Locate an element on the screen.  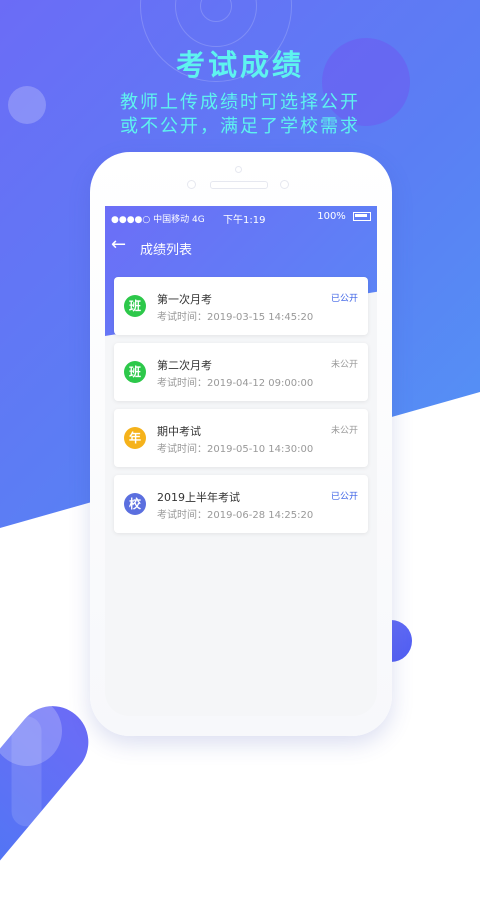
exam-title: 2019上半年考试 is located at coordinates (198, 497).